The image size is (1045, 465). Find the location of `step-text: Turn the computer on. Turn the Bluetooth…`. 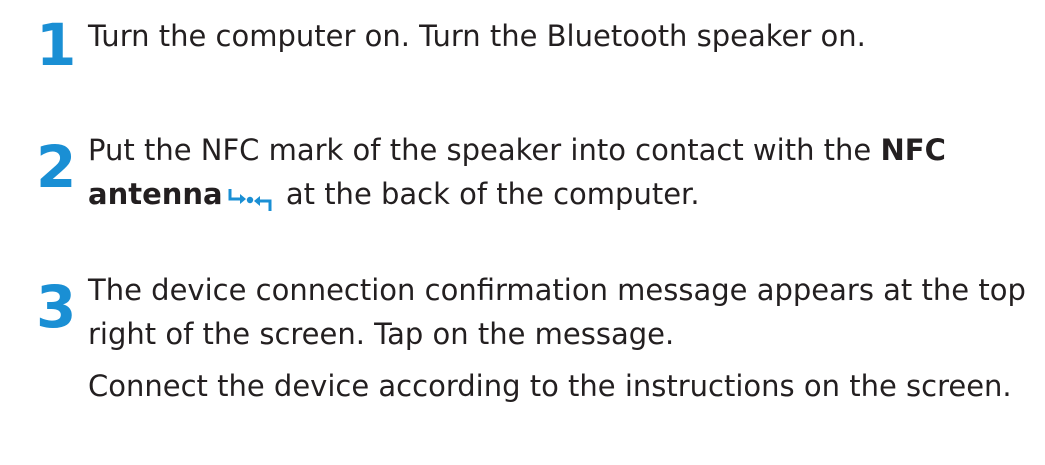

step-text: Turn the computer on. Turn the Bluetooth… is located at coordinates (563, 36).